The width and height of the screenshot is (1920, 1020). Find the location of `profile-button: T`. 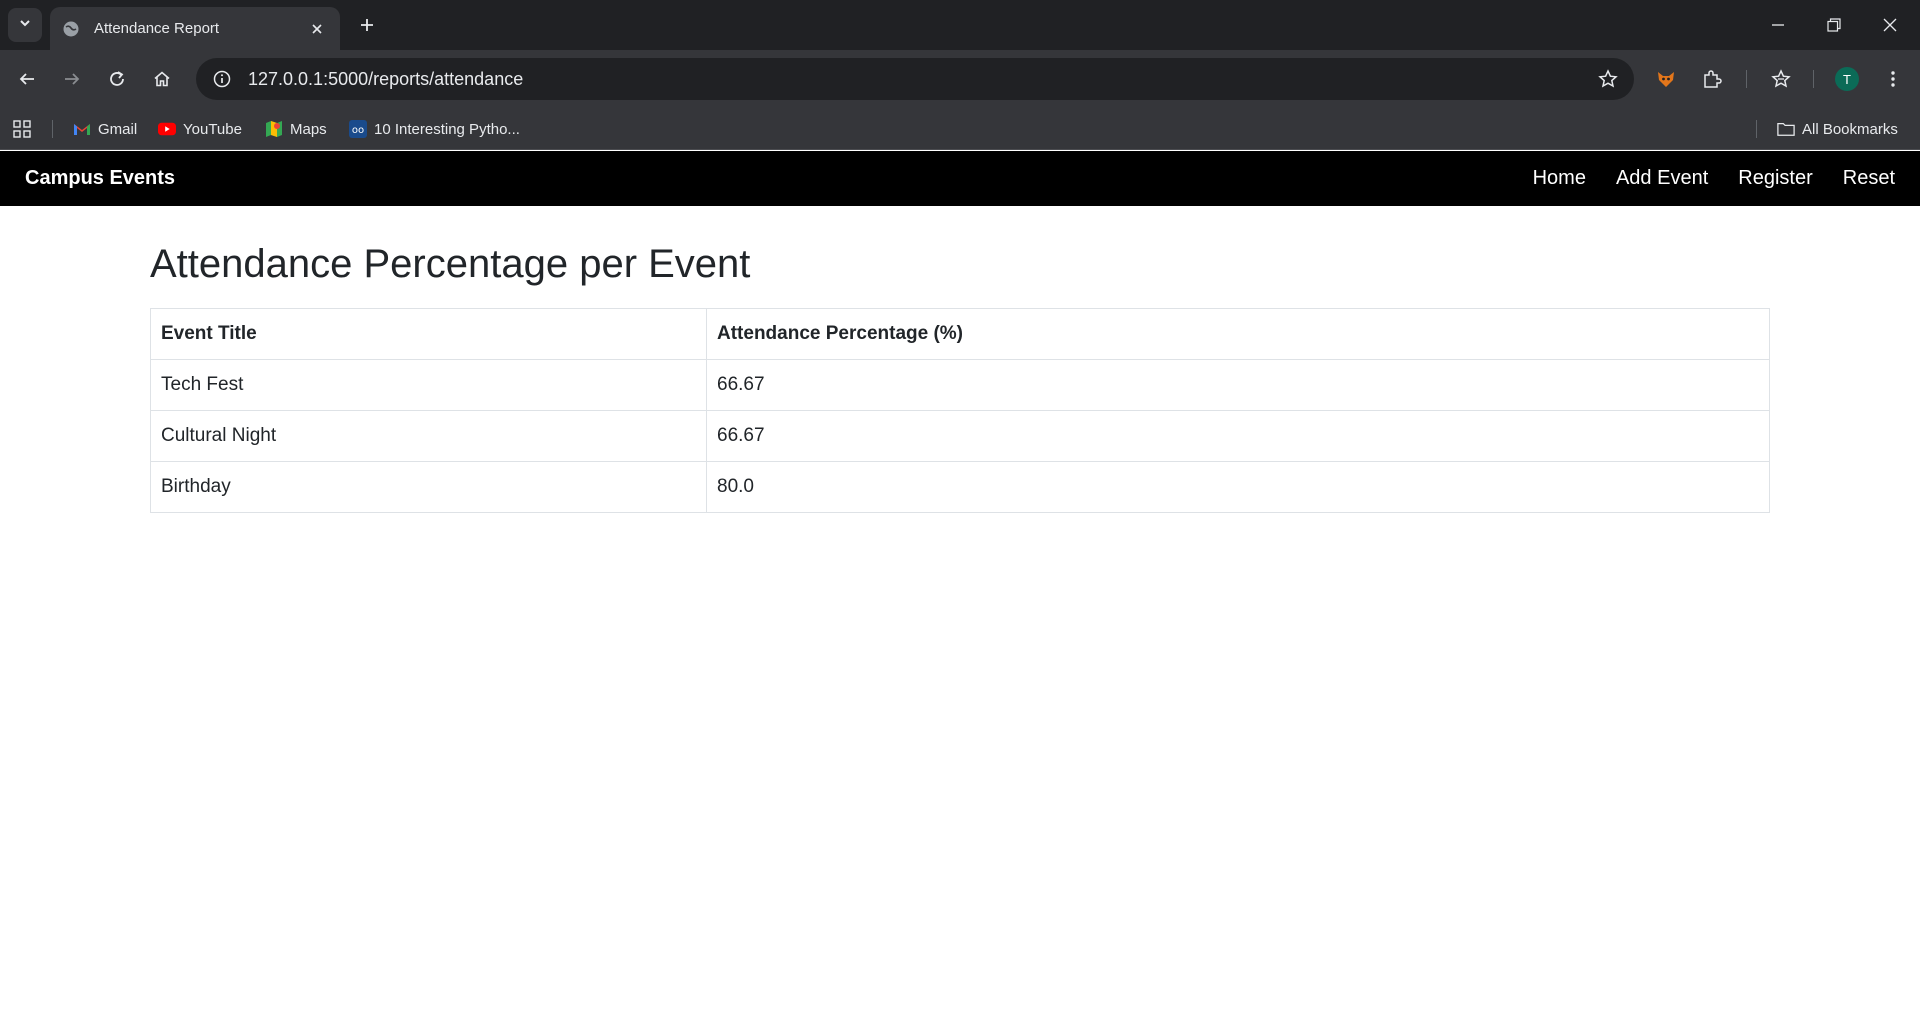

profile-button: T is located at coordinates (1847, 79).